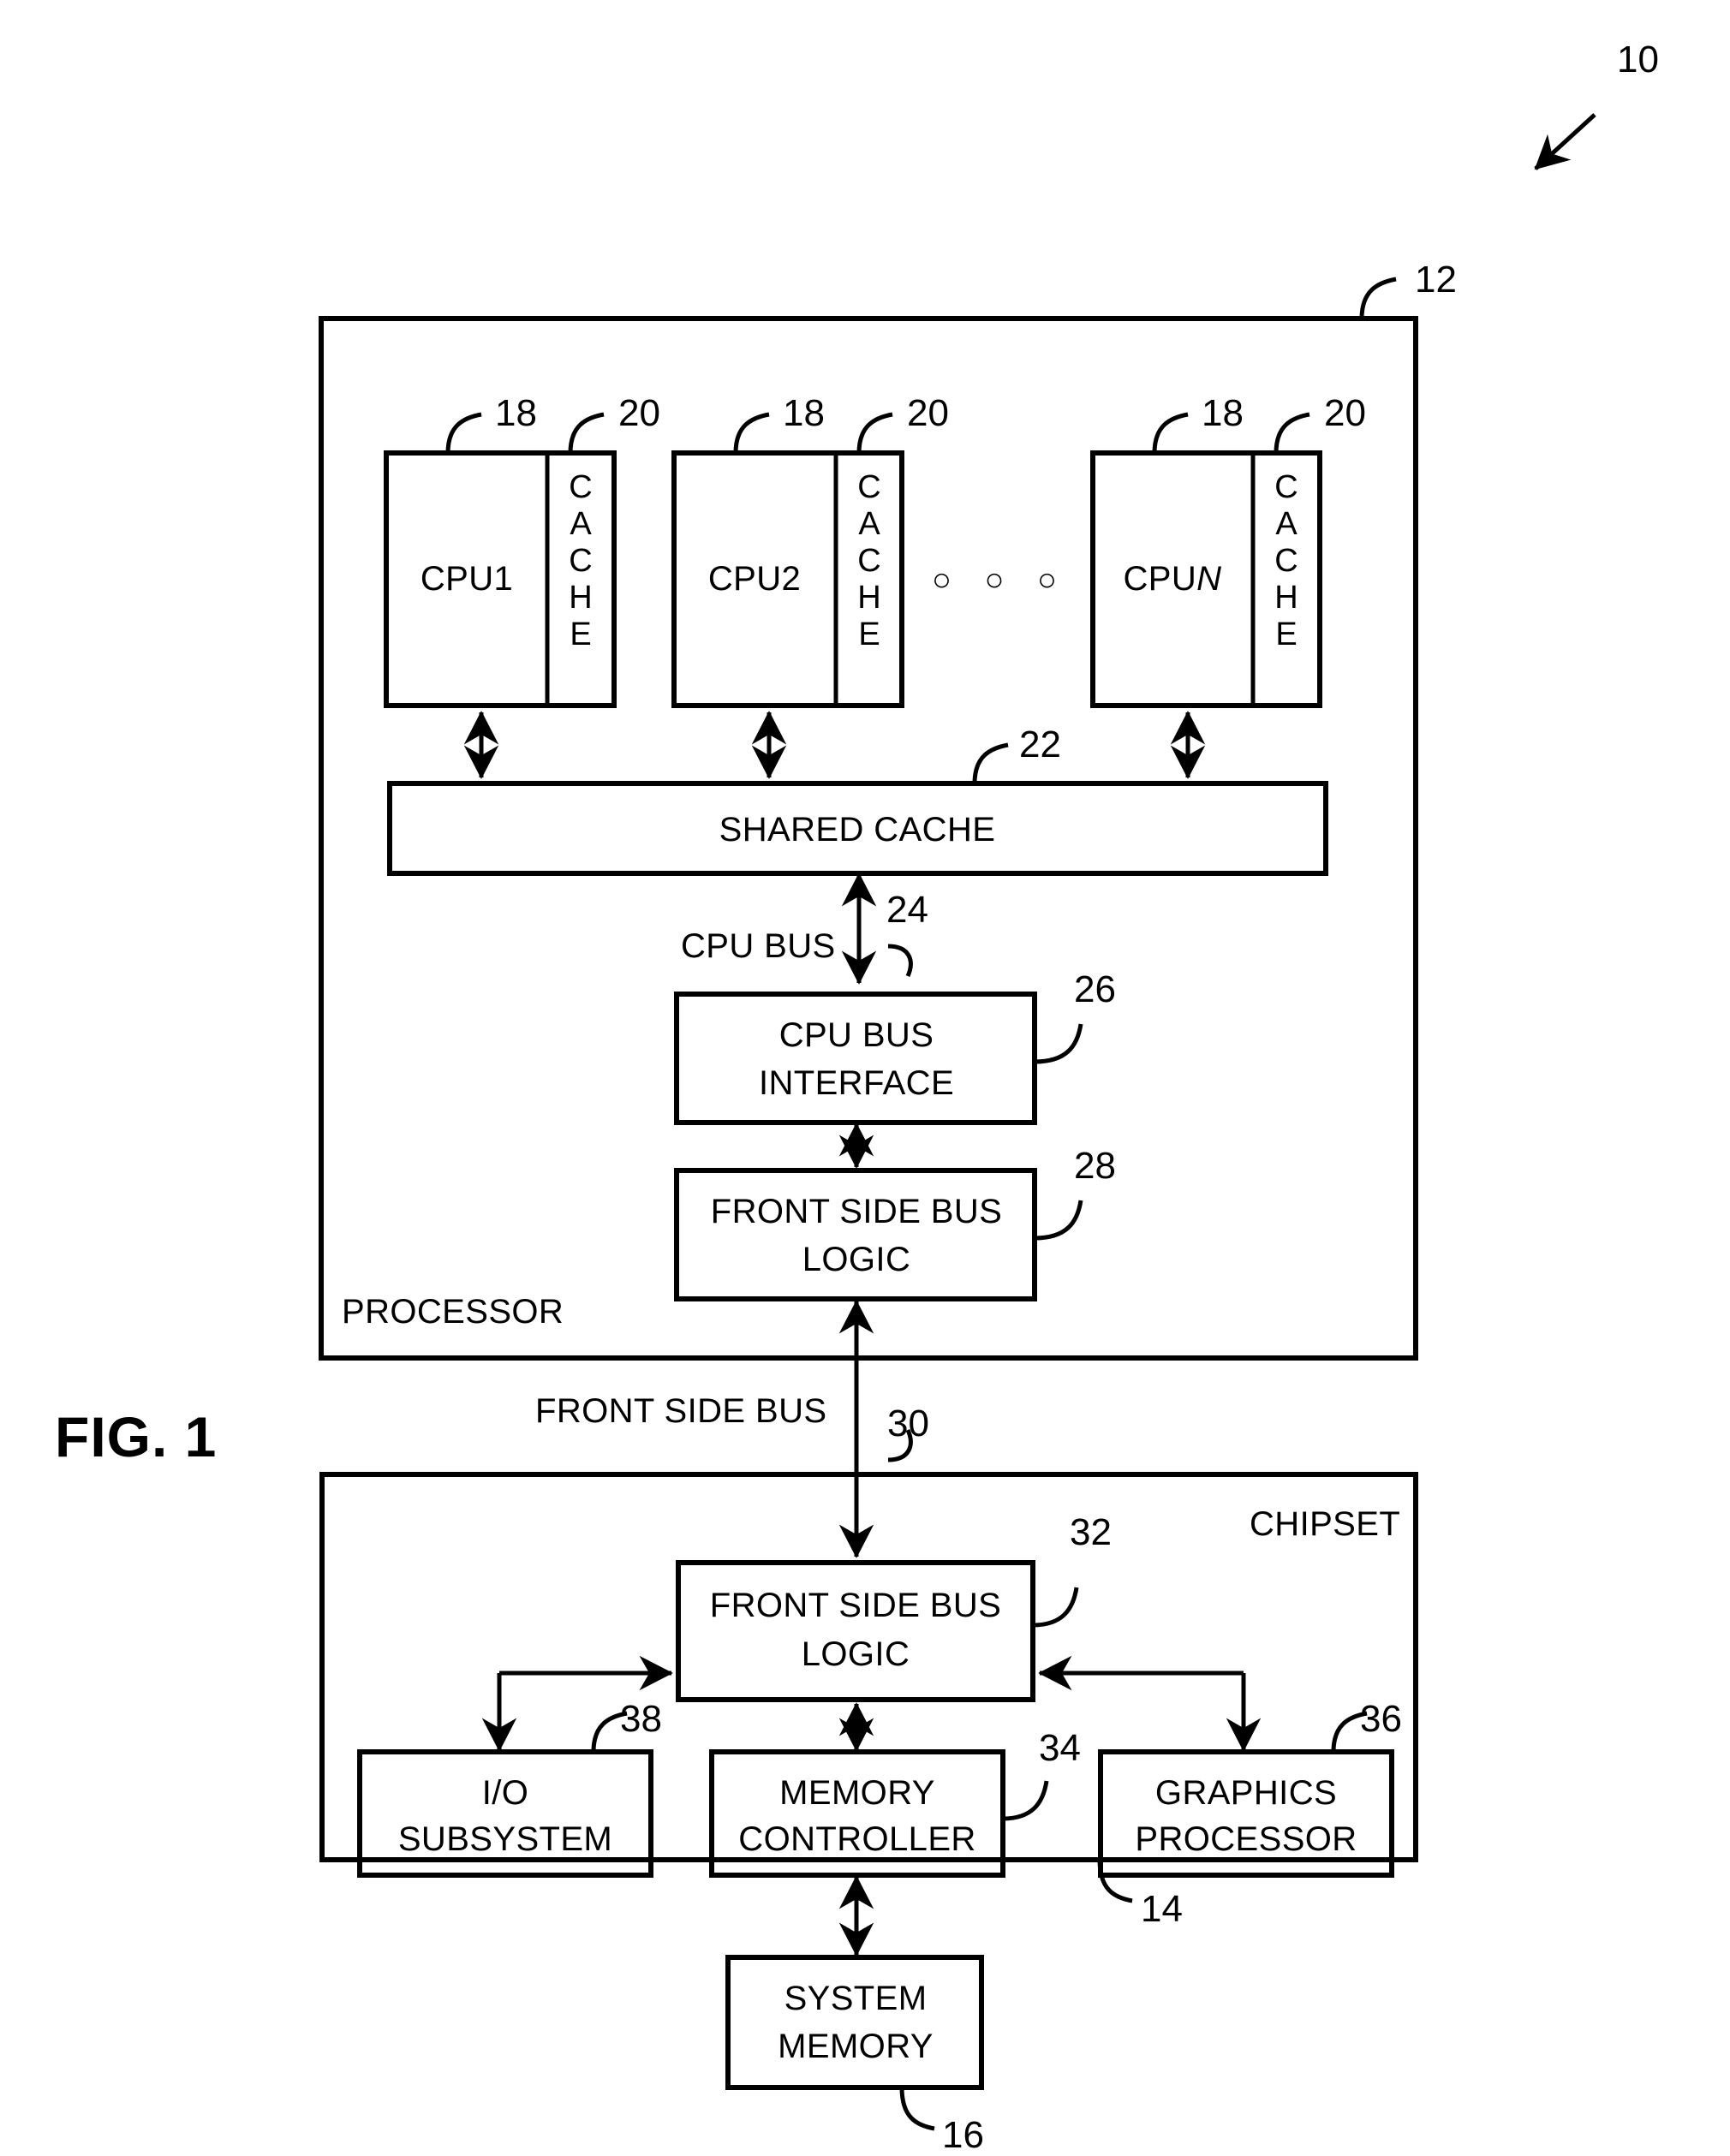  Describe the element at coordinates (855, 1654) in the screenshot. I see `chipset-fsb-logic-line2: LOGIC` at that location.